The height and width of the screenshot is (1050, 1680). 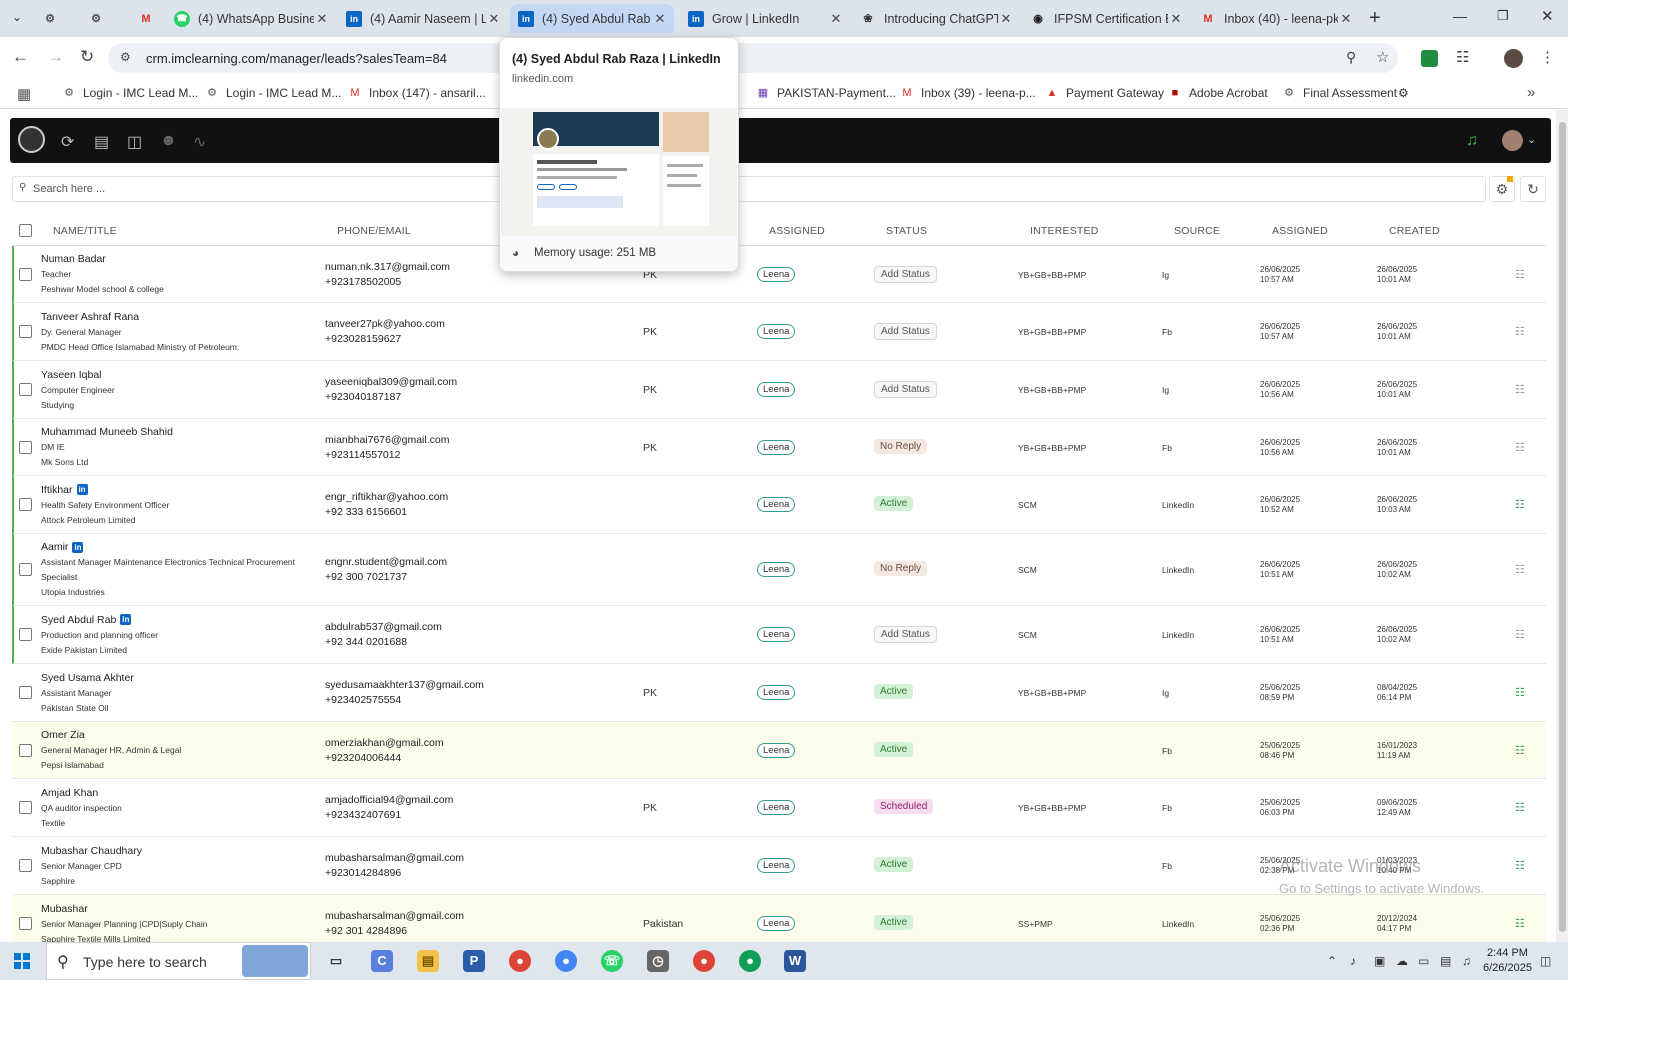 What do you see at coordinates (391, 382) in the screenshot?
I see `lead-email: yaseeniqbal309@gmail.com` at bounding box center [391, 382].